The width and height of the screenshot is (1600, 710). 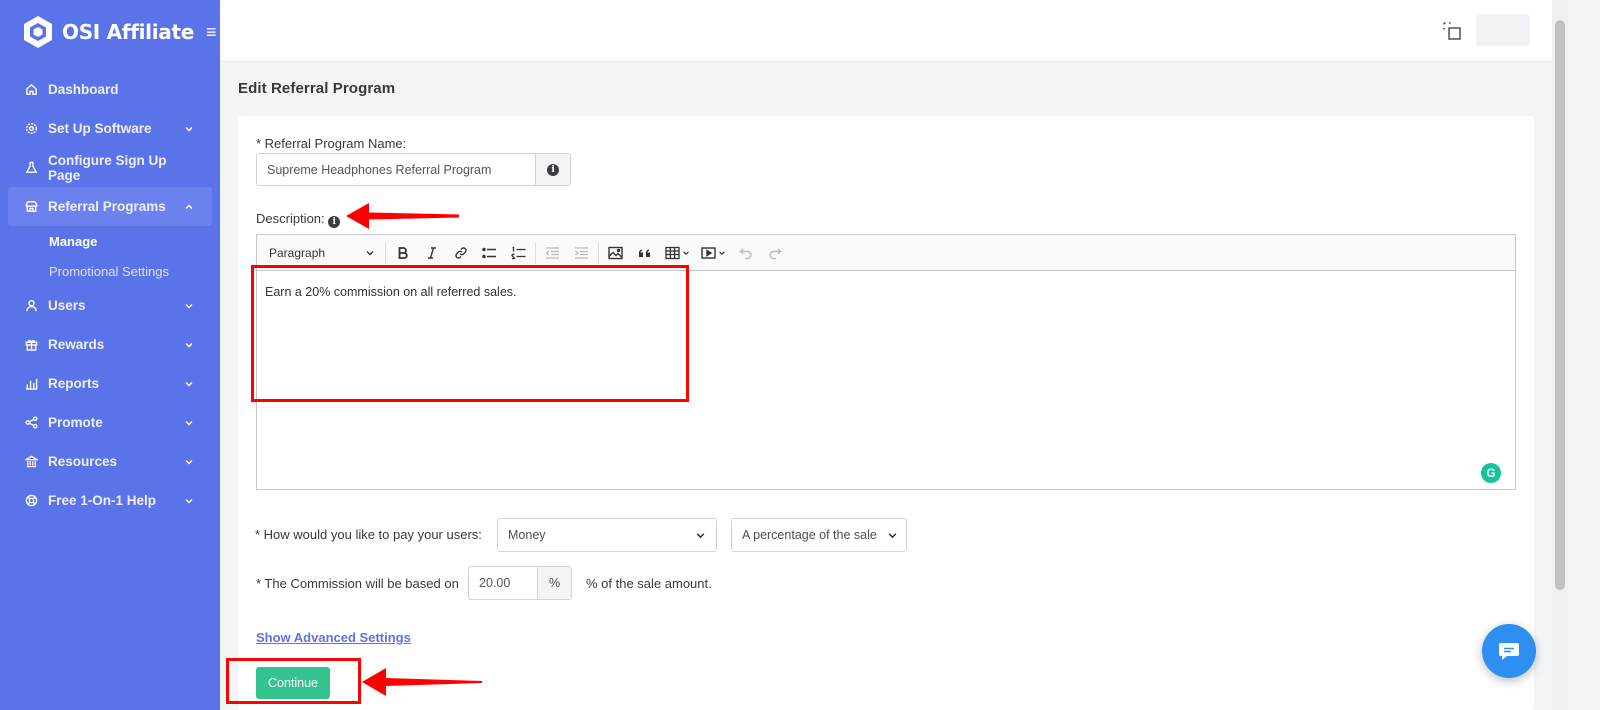 I want to click on bulleted-list-icon, so click(x=489, y=252).